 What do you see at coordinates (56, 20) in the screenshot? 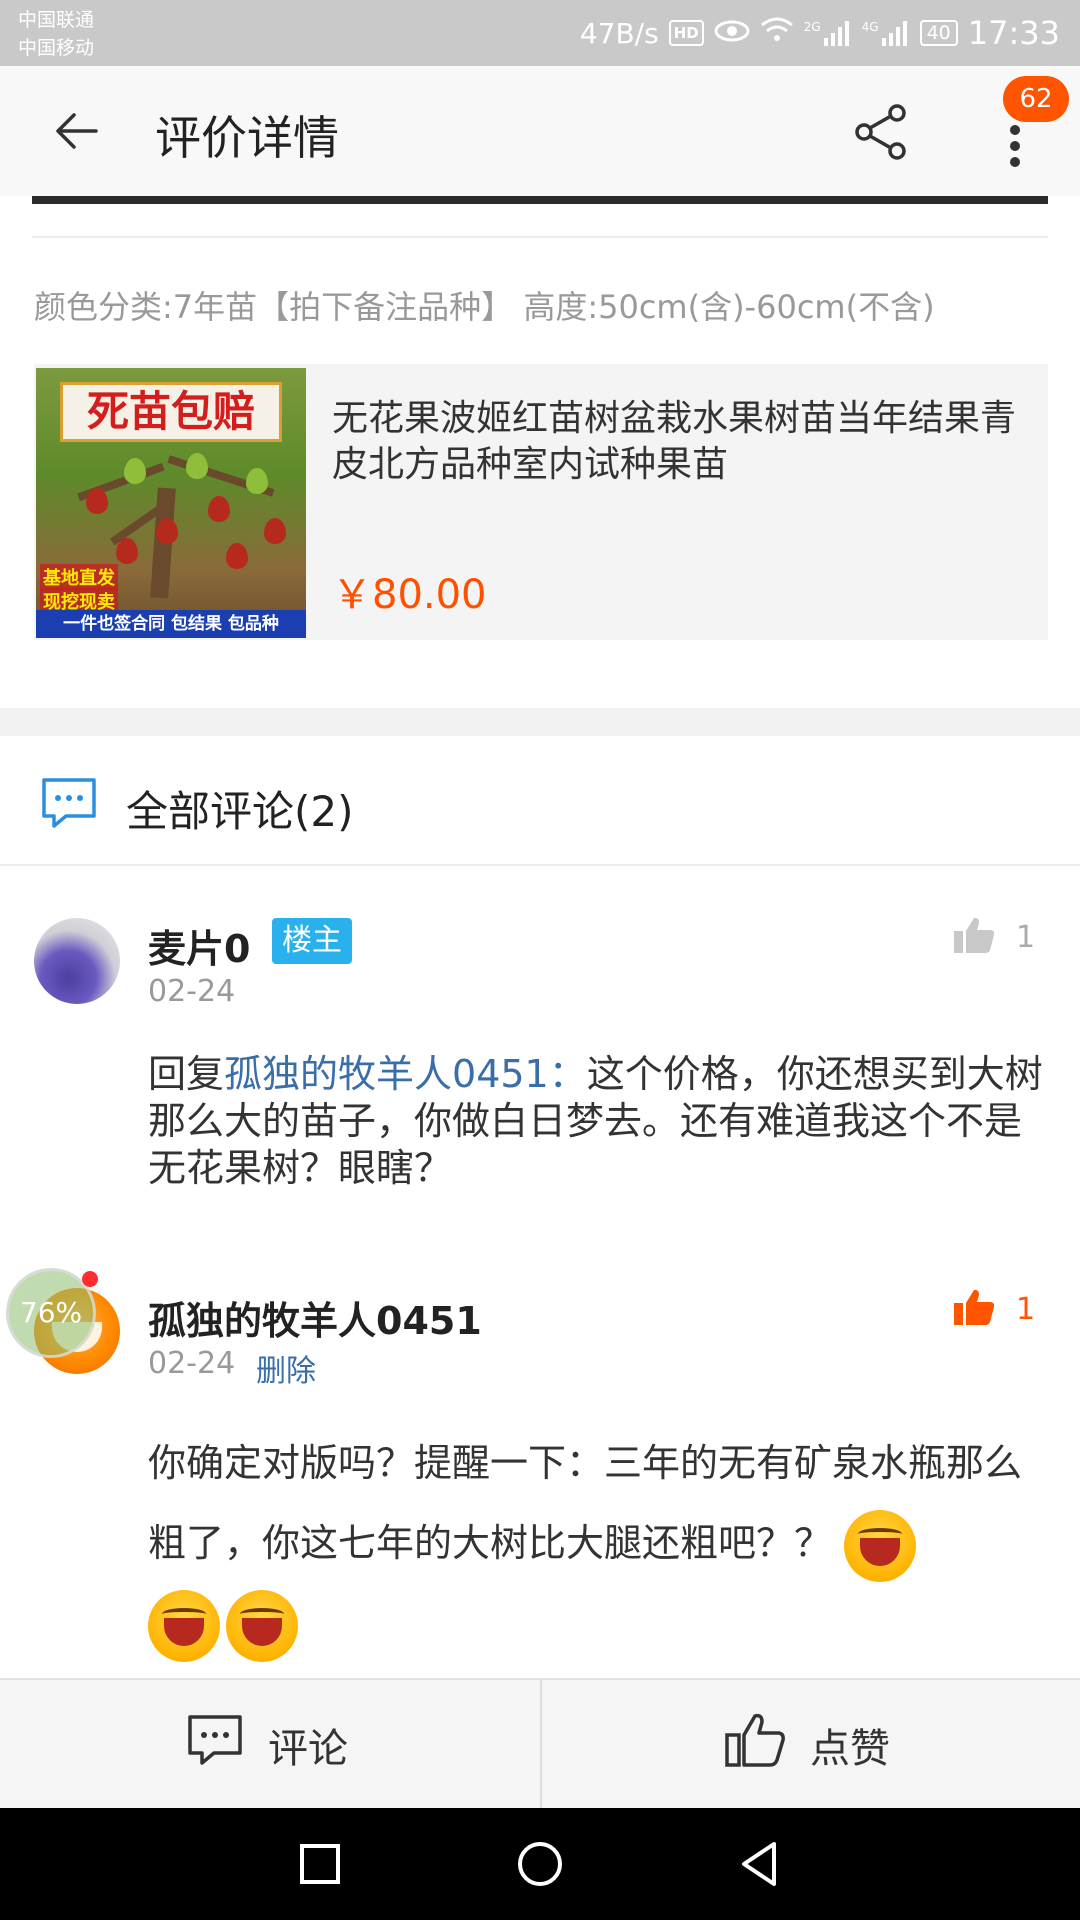
I see `carrier-1: 中国联通` at bounding box center [56, 20].